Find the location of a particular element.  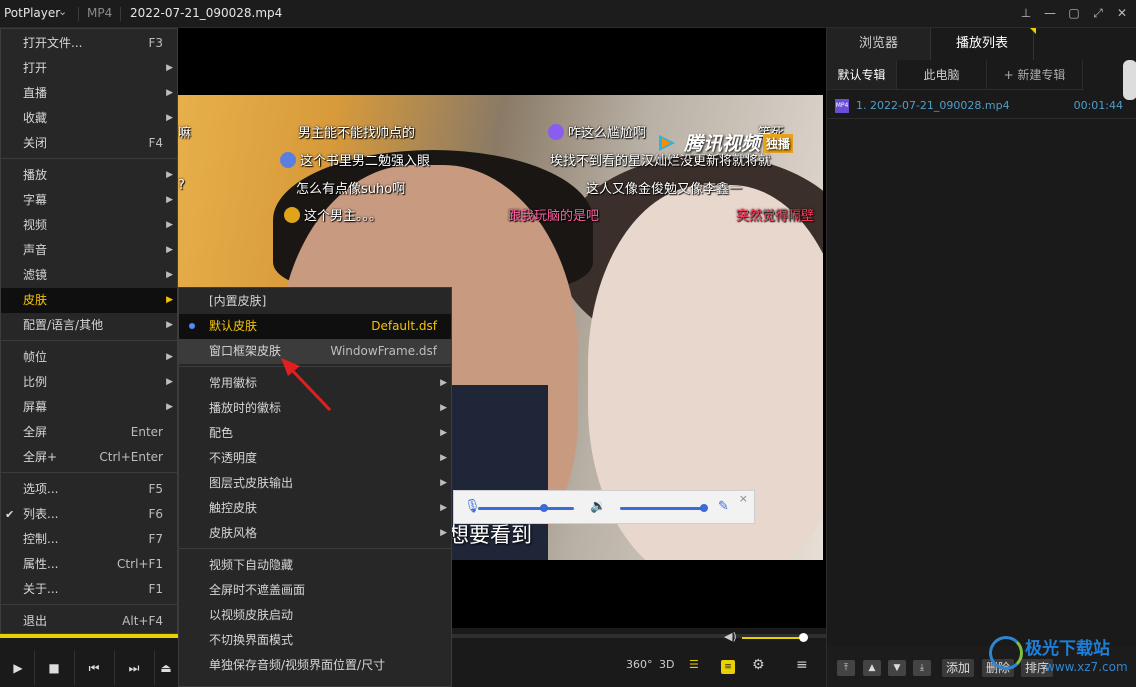

speaker-icon: ◀) is located at coordinates (730, 636).